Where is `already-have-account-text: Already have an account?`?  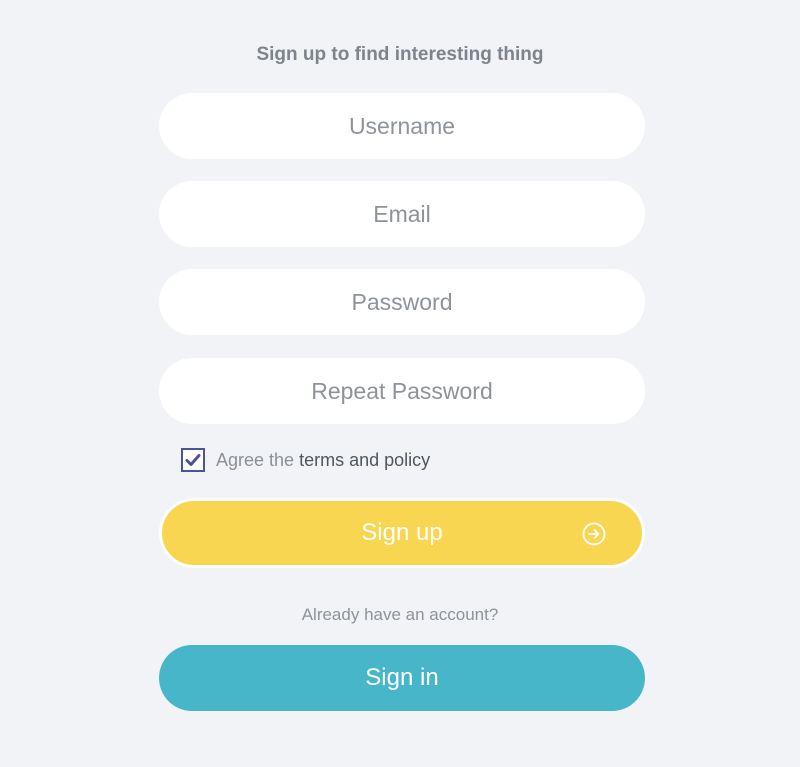 already-have-account-text: Already have an account? is located at coordinates (400, 614).